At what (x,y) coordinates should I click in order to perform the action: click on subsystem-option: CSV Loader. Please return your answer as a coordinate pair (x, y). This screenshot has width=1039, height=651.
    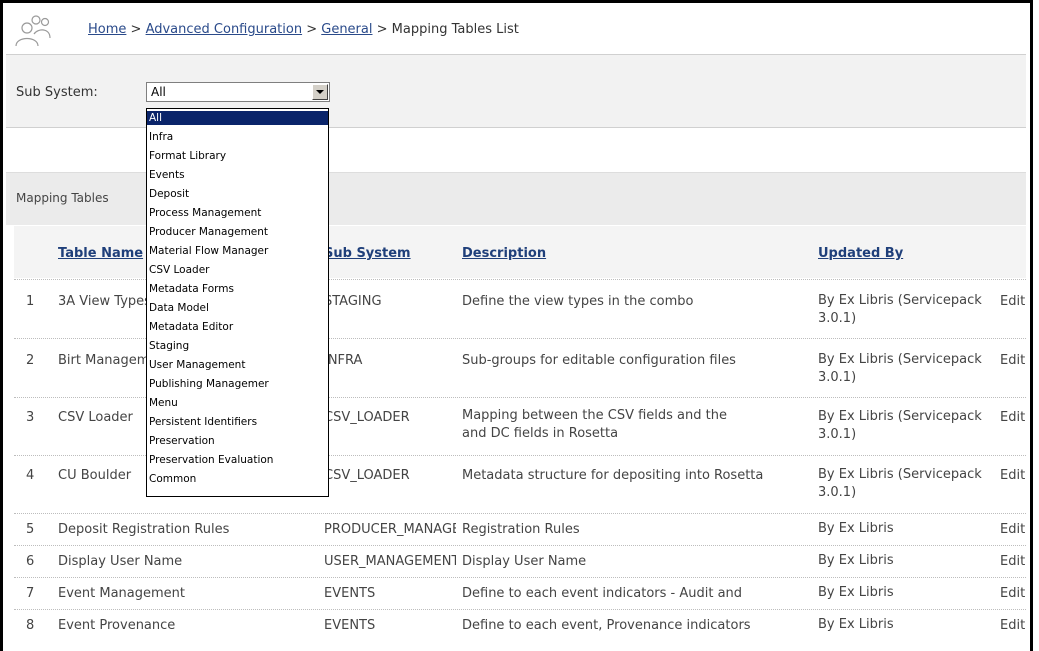
    Looking at the image, I should click on (237, 270).